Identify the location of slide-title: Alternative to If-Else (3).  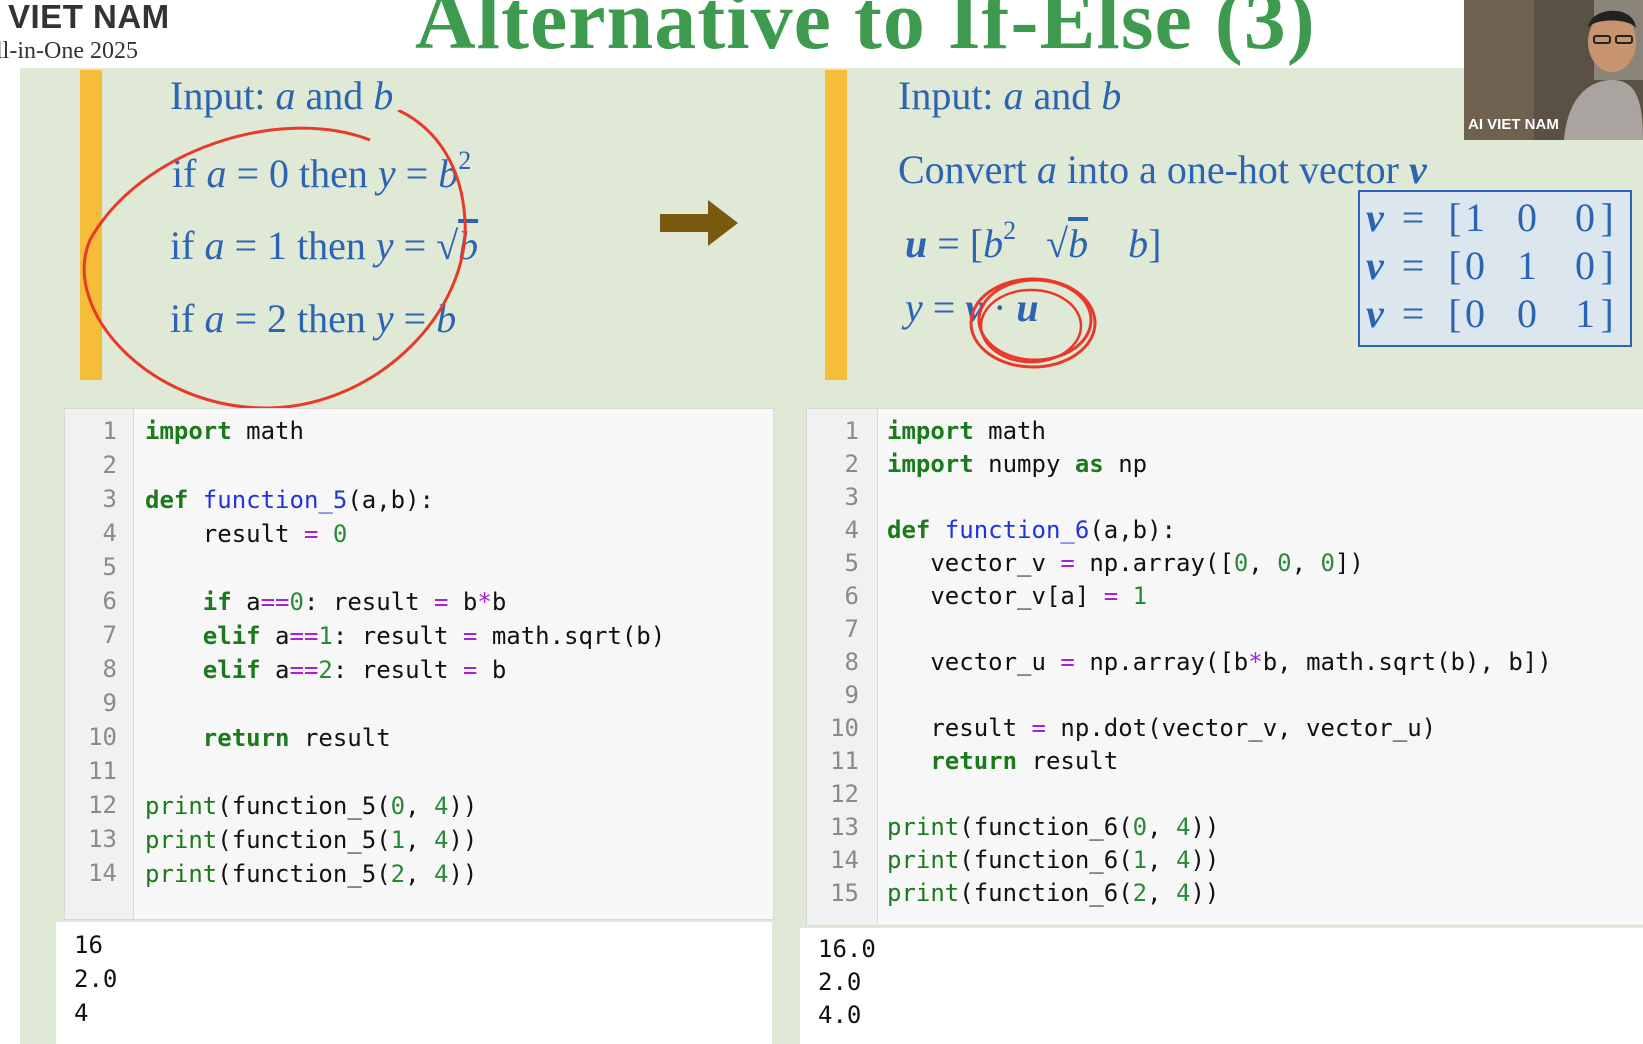
(865, 33).